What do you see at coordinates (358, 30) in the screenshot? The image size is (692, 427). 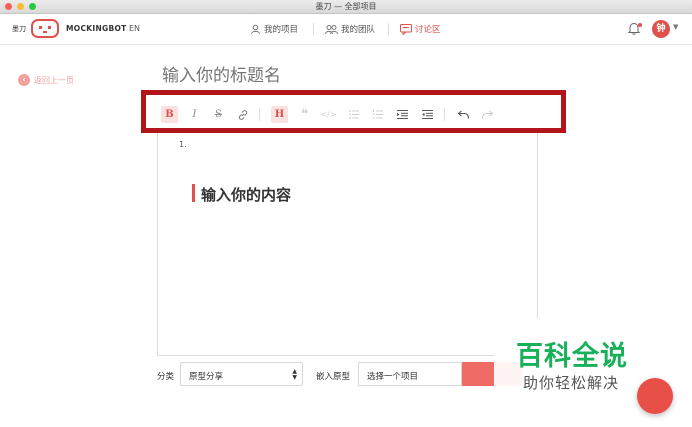 I see `nav-my-team-label: 我的团队` at bounding box center [358, 30].